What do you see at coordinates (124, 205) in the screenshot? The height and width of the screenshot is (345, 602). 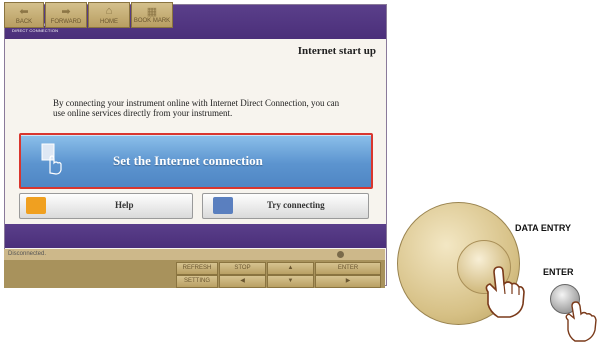 I see `help-label: Help` at bounding box center [124, 205].